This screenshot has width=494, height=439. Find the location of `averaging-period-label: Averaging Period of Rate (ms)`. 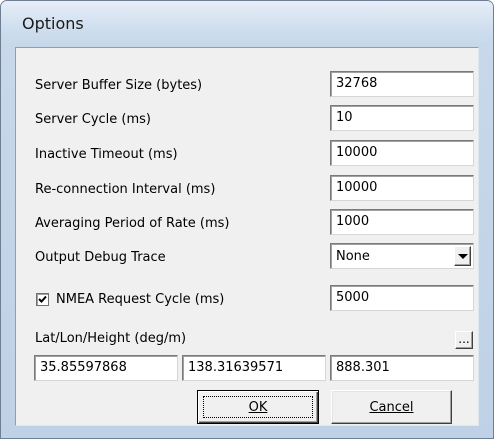

averaging-period-label: Averaging Period of Rate (ms) is located at coordinates (132, 223).